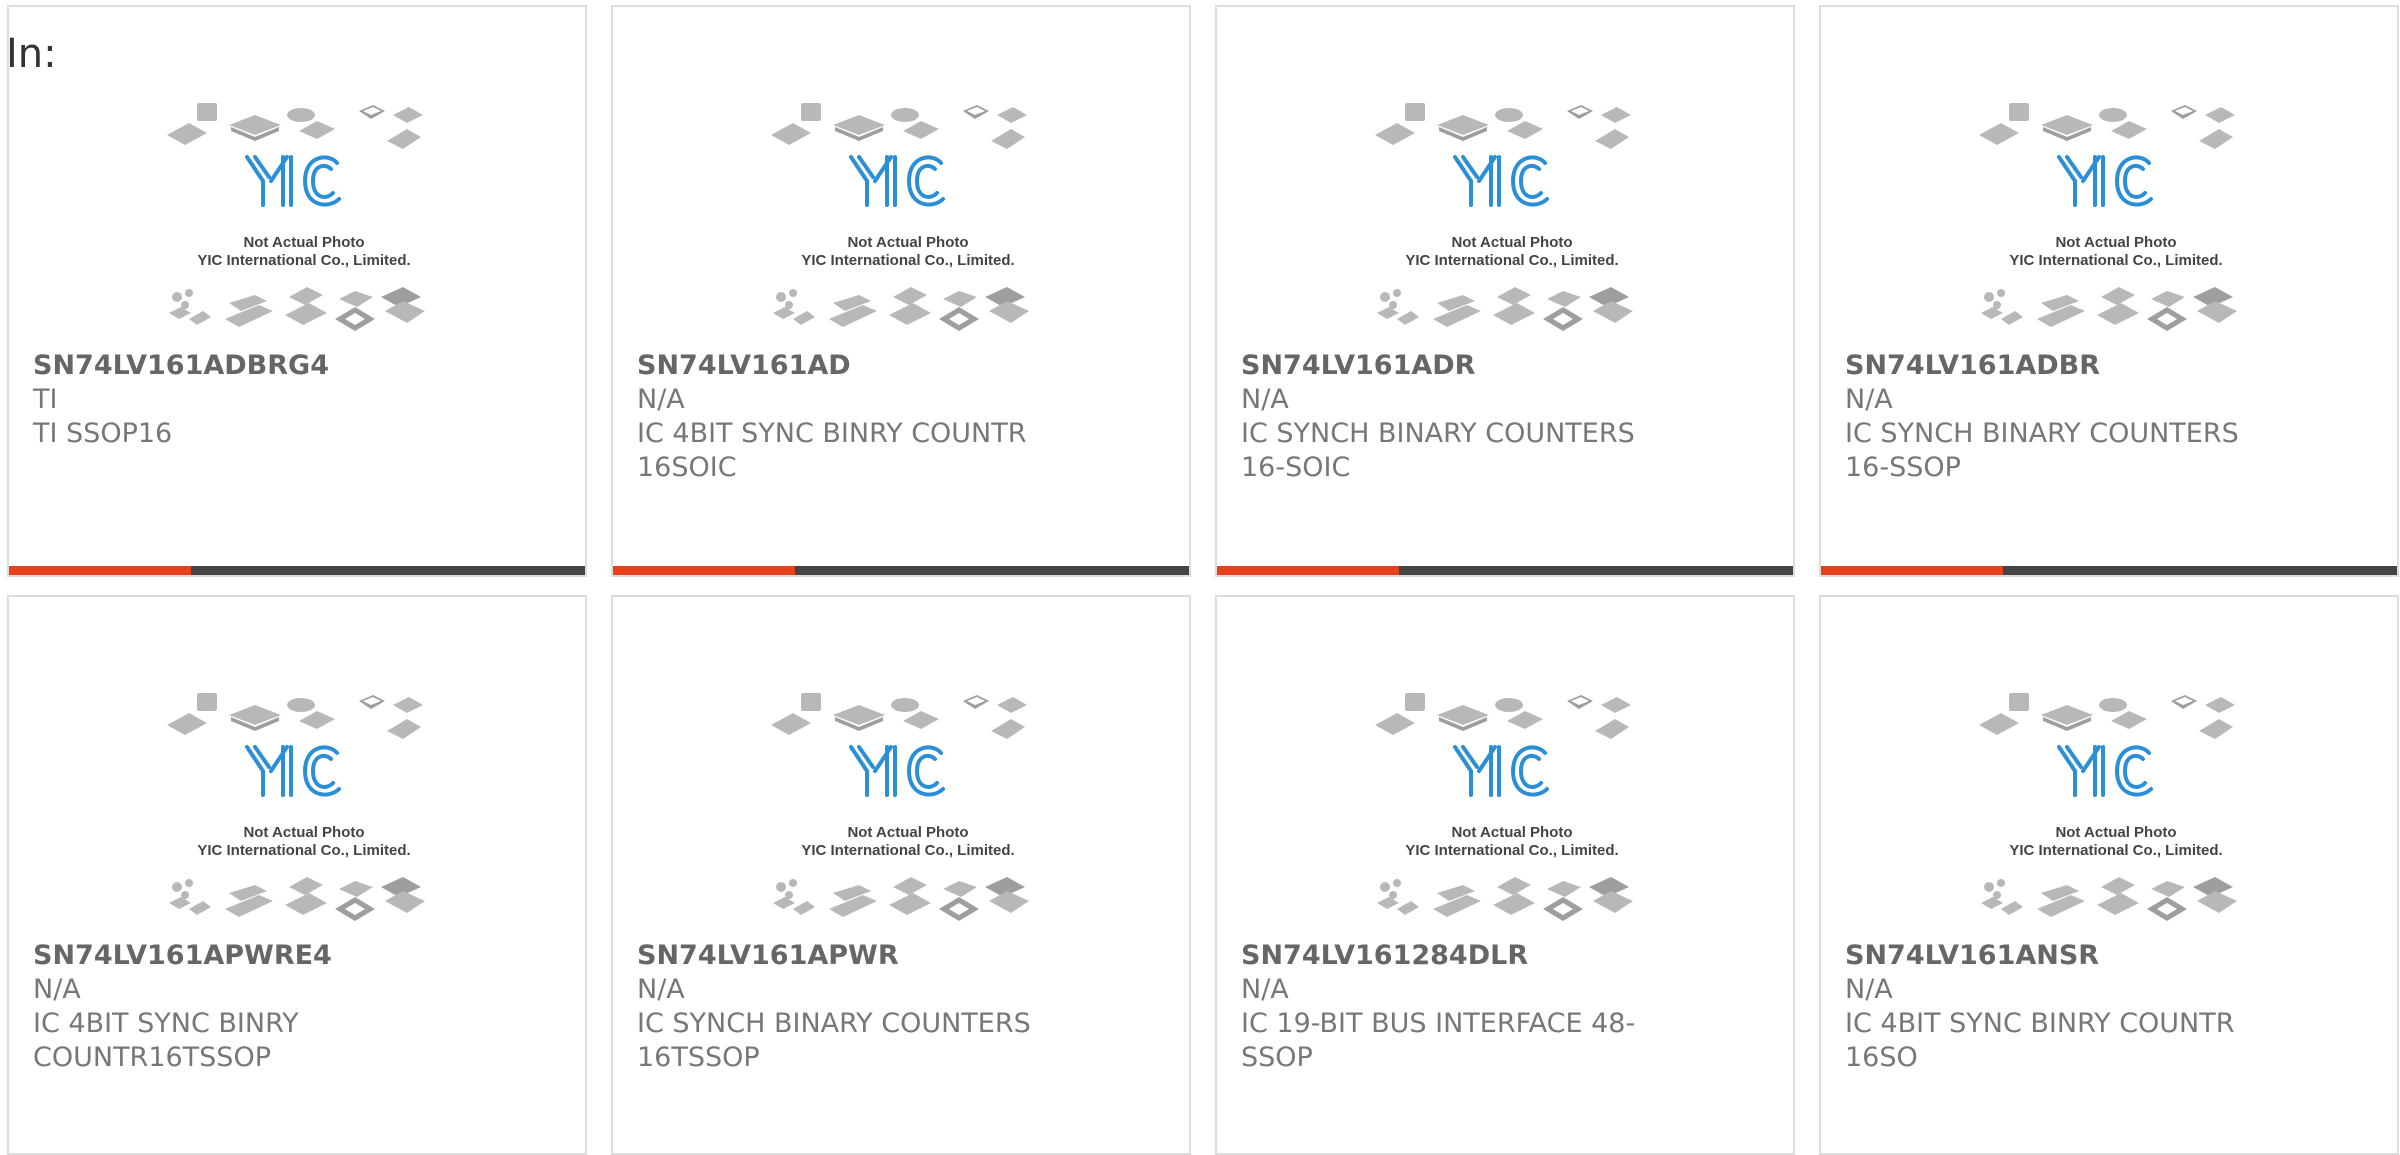 Image resolution: width=2400 pixels, height=1155 pixels. Describe the element at coordinates (1438, 1040) in the screenshot. I see `description: IC 19-BIT BUS INTERFACE 48-SSOP` at that location.